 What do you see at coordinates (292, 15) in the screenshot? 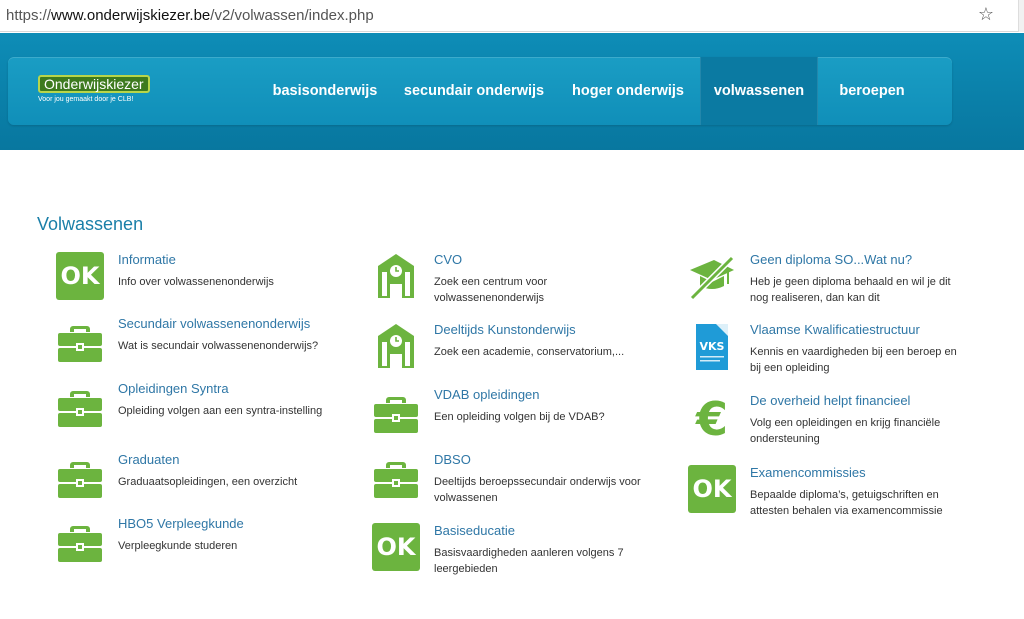
I see `url-path: /v2/volwassen/index.php` at bounding box center [292, 15].